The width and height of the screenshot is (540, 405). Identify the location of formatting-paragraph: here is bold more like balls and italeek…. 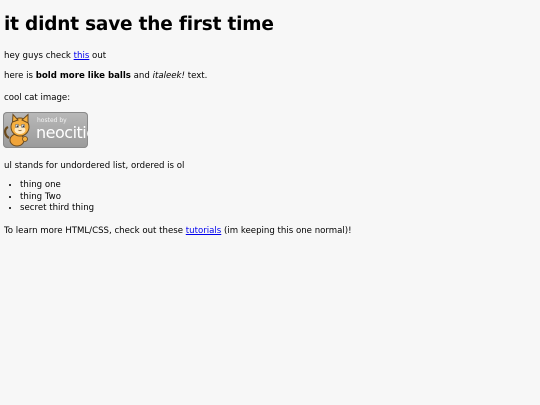
(105, 76).